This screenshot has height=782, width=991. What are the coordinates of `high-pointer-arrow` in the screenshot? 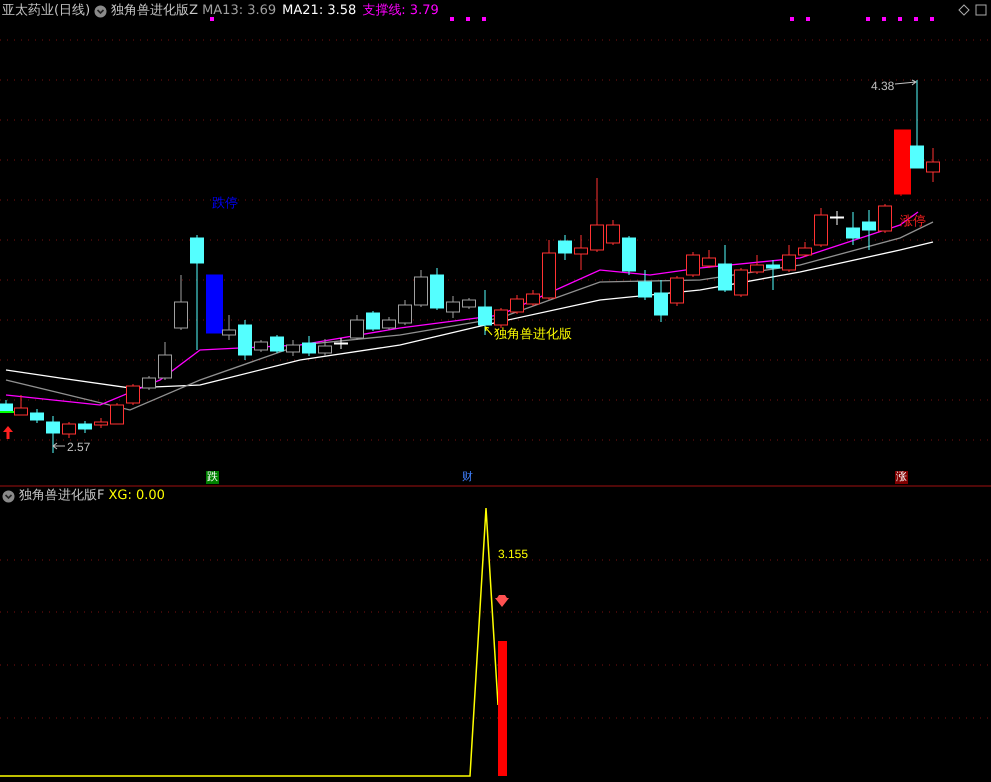 It's located at (905, 83).